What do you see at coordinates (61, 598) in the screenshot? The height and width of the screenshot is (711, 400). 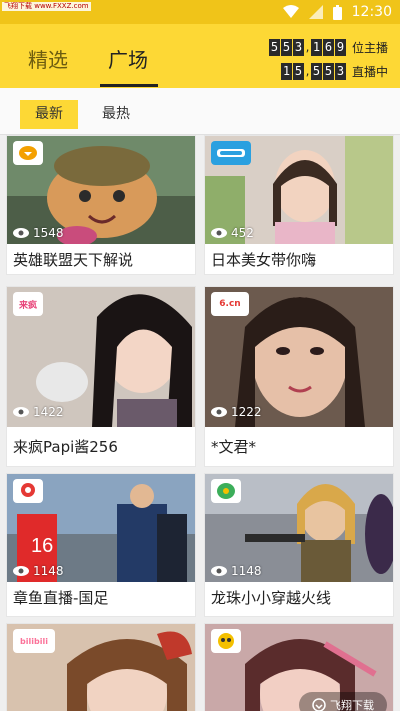 I see `room-title: 章鱼直播-国足` at bounding box center [61, 598].